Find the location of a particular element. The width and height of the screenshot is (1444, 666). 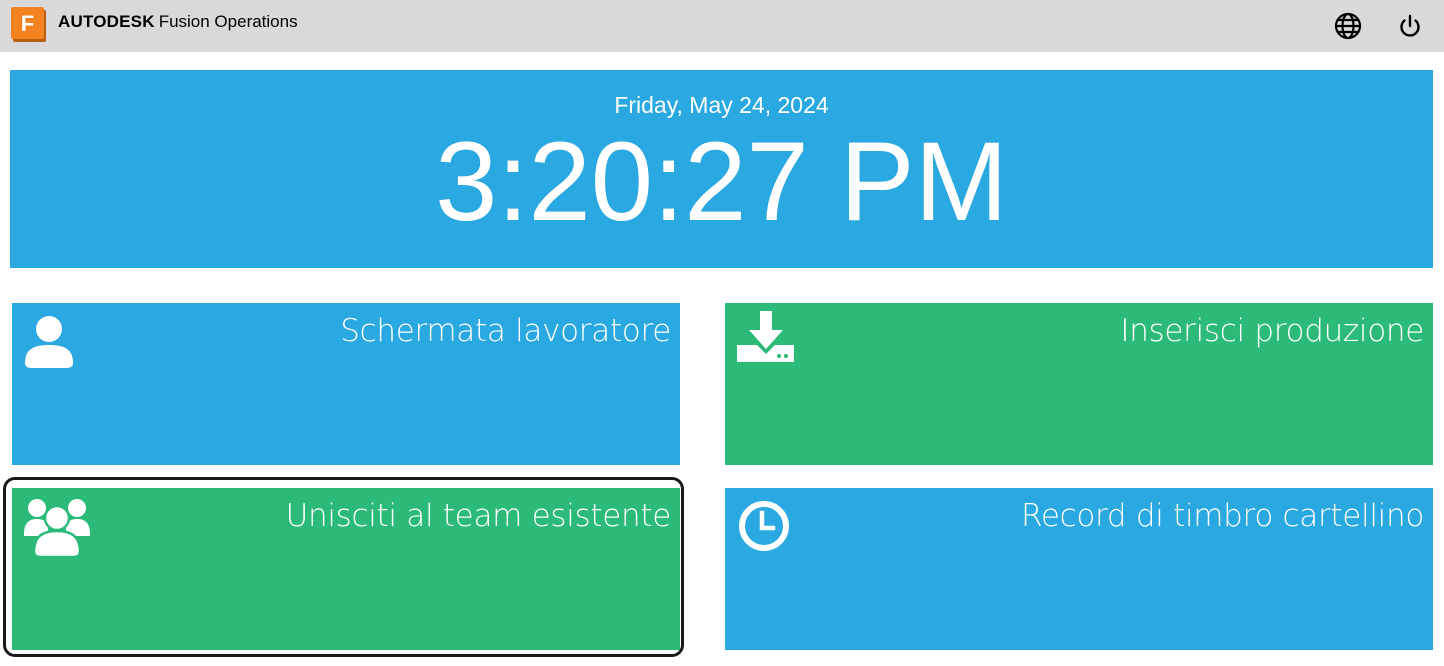

download-tray-icon is located at coordinates (766, 339).